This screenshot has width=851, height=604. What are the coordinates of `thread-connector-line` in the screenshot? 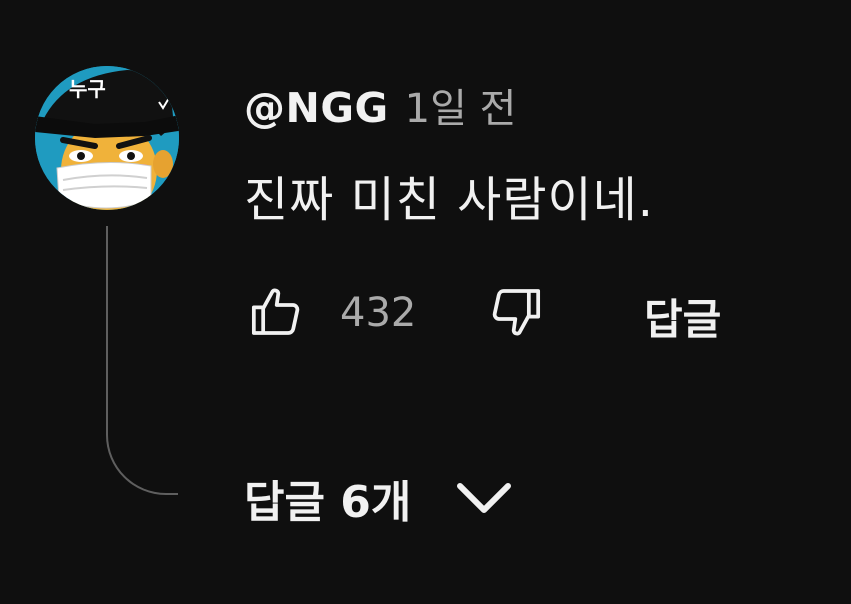 It's located at (142, 360).